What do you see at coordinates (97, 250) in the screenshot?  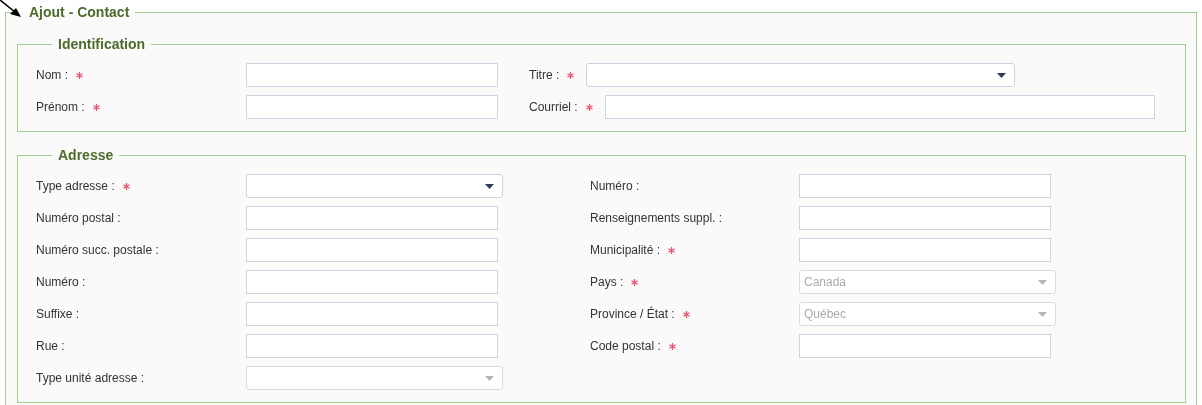 I see `field-label: Numéro succ. postale :` at bounding box center [97, 250].